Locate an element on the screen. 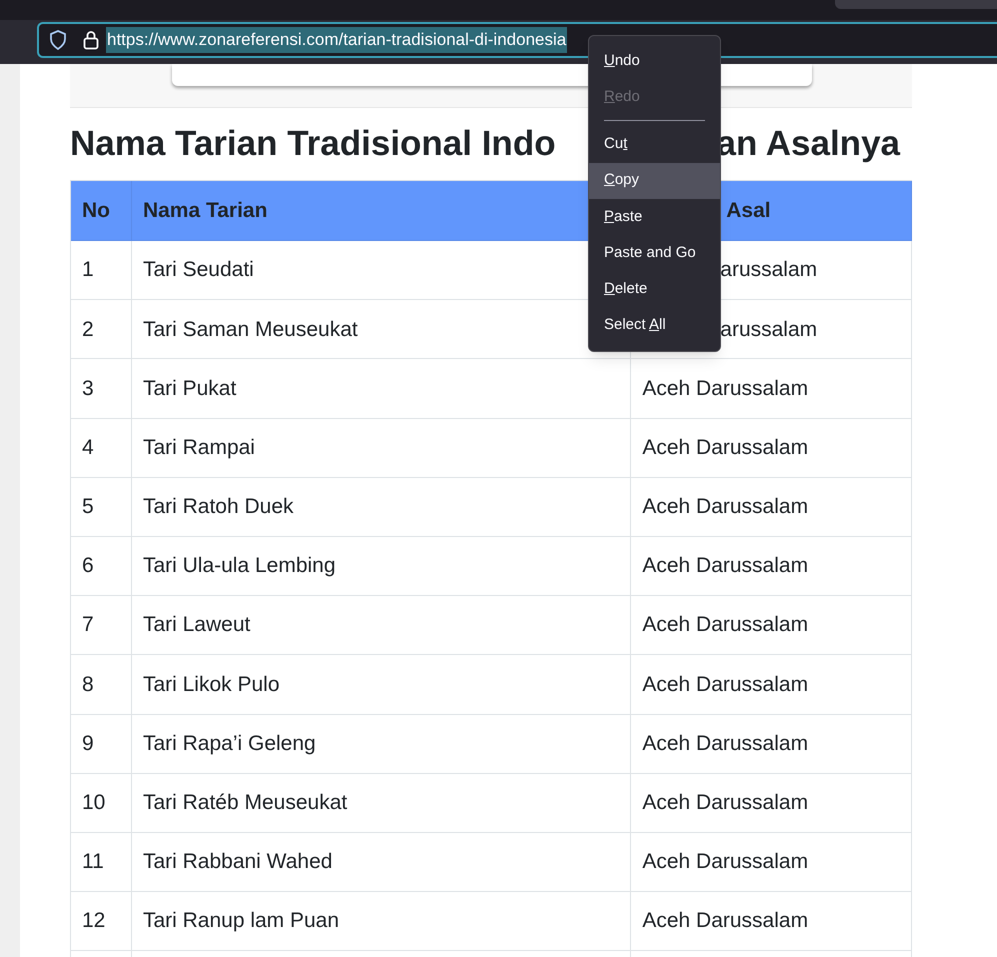  table-cell-text: 9 is located at coordinates (88, 743).